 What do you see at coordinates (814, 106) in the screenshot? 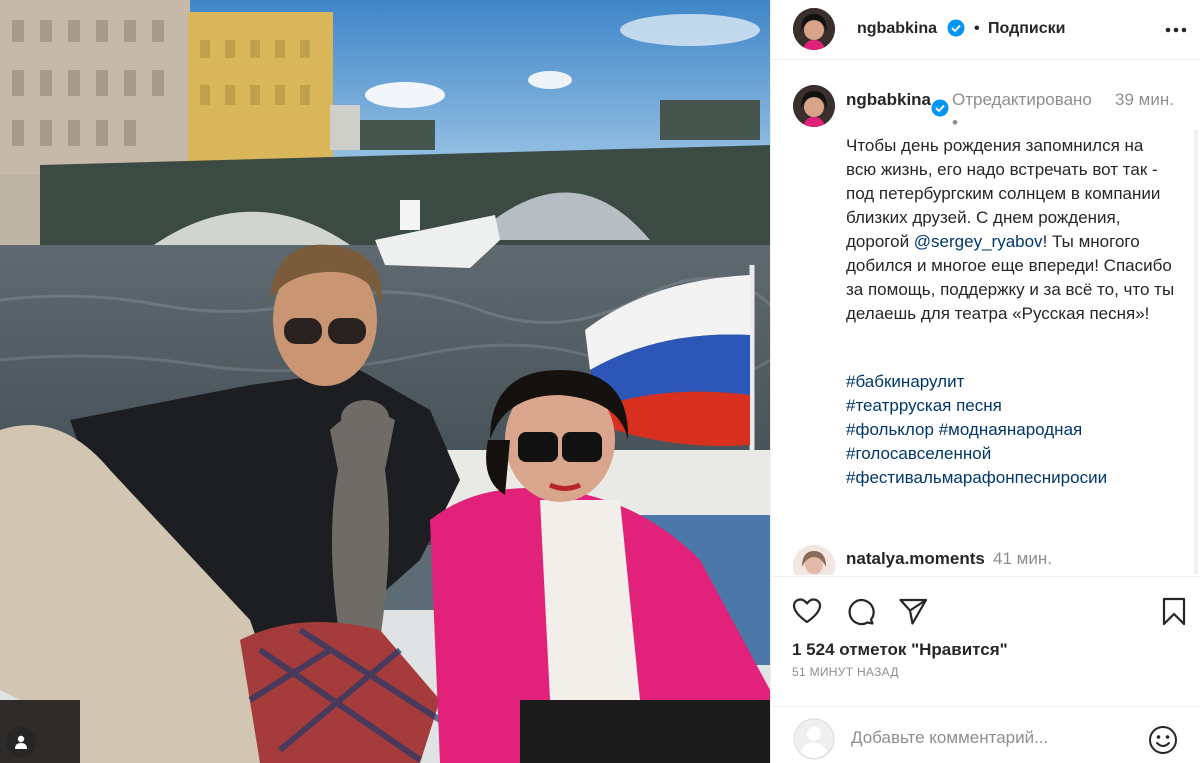
I see `caption-author-avatar` at bounding box center [814, 106].